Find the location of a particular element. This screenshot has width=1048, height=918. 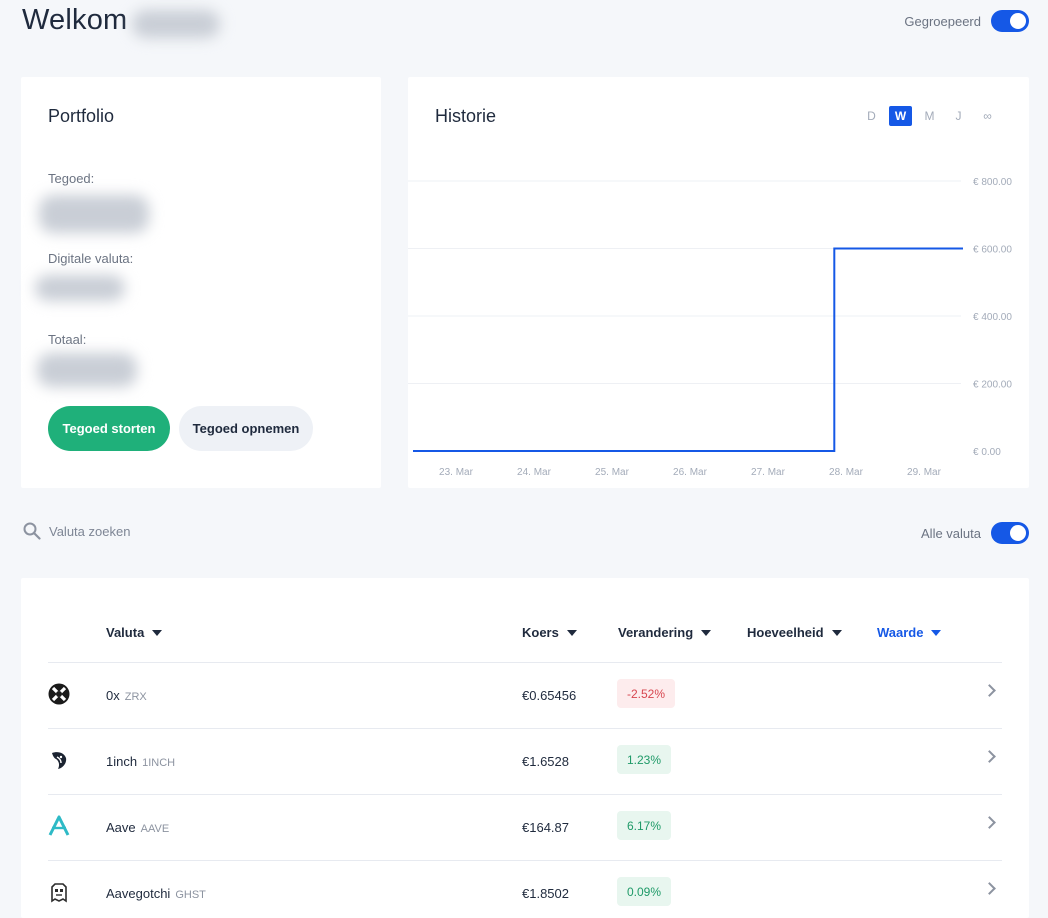

coin-name: Aavegotchi is located at coordinates (138, 893).